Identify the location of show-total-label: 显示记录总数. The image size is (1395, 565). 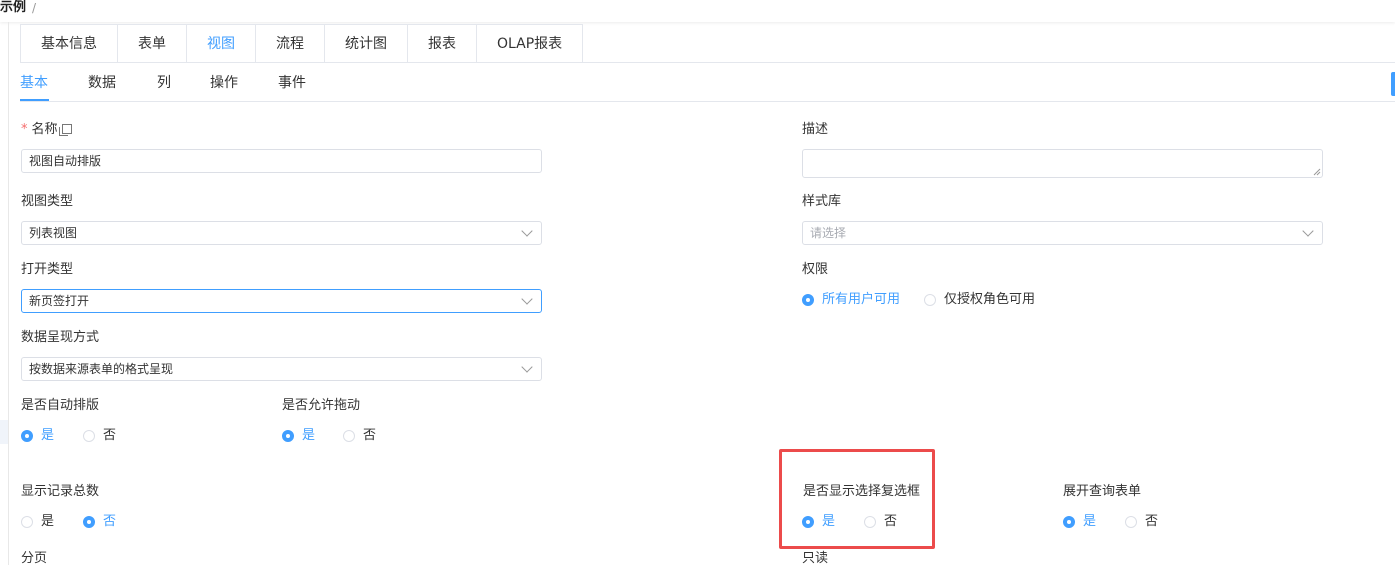
(60, 491).